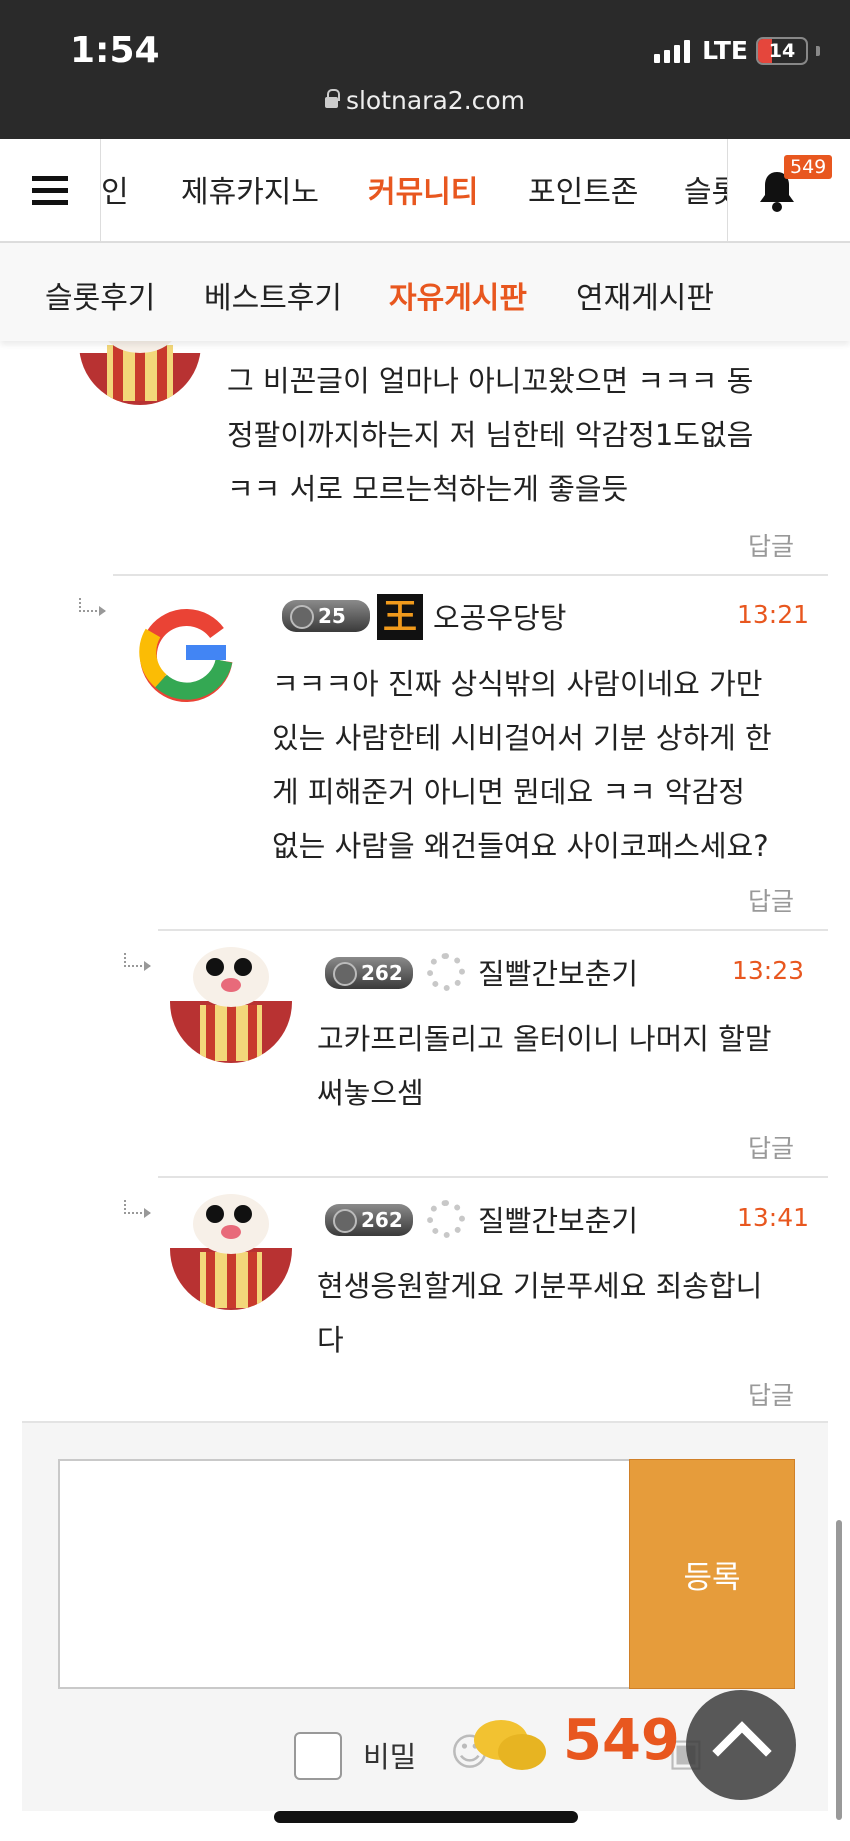 This screenshot has height=1841, width=850. I want to click on google-avatar, so click(186, 650).